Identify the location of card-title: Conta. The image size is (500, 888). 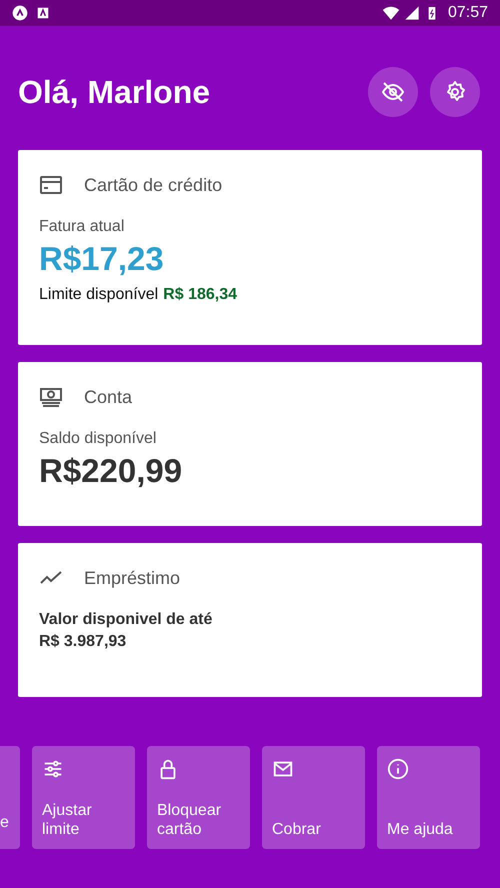
(108, 397).